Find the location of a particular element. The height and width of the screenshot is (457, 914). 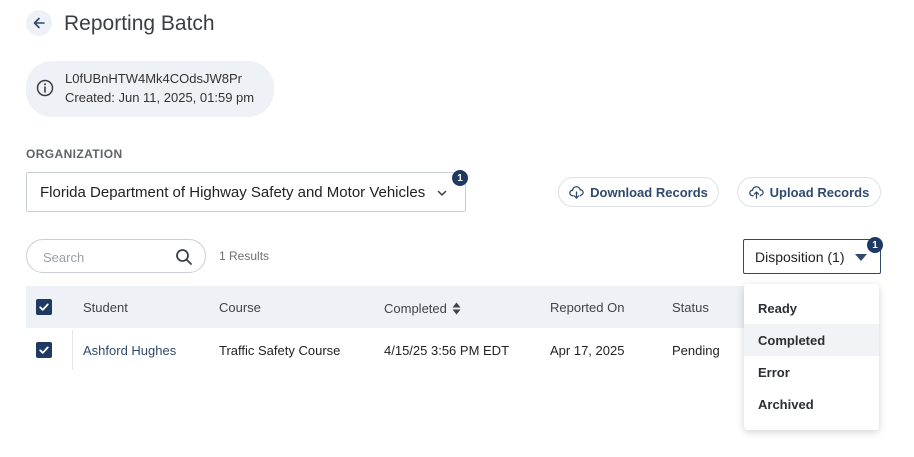

row-checkbox is located at coordinates (44, 350).